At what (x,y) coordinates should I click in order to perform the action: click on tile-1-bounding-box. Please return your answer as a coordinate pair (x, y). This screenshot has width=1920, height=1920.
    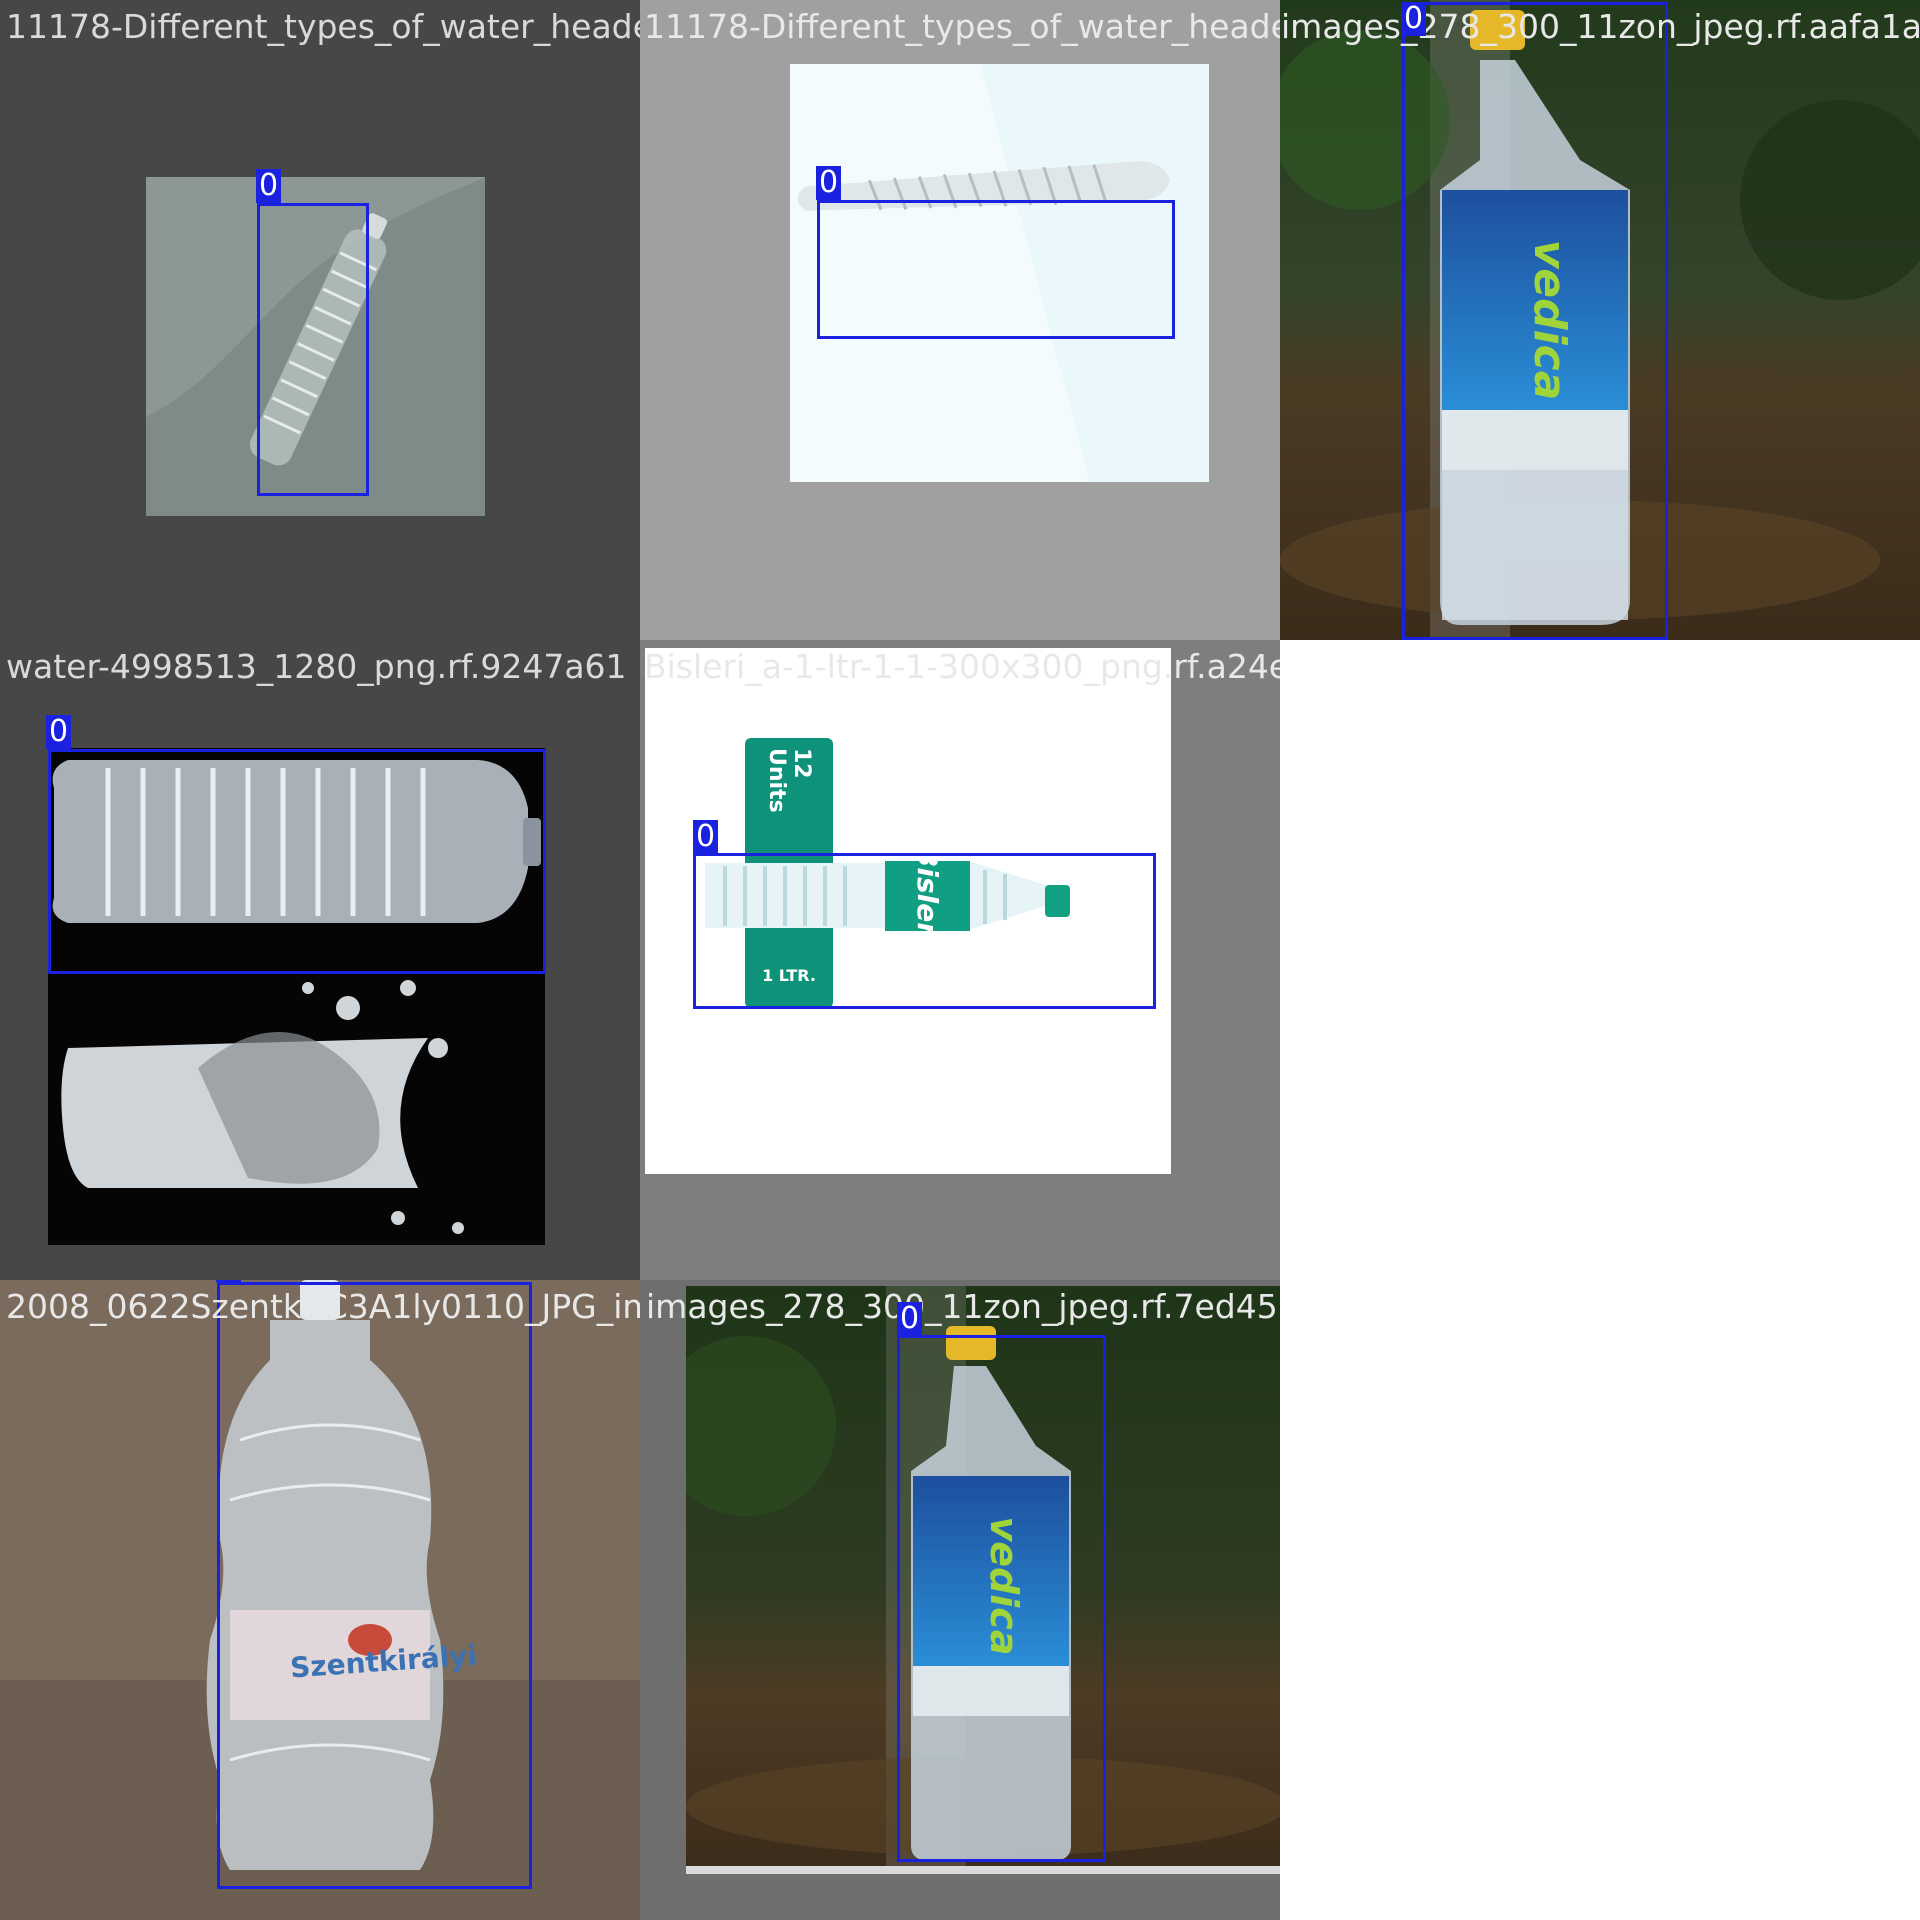
    Looking at the image, I should click on (313, 349).